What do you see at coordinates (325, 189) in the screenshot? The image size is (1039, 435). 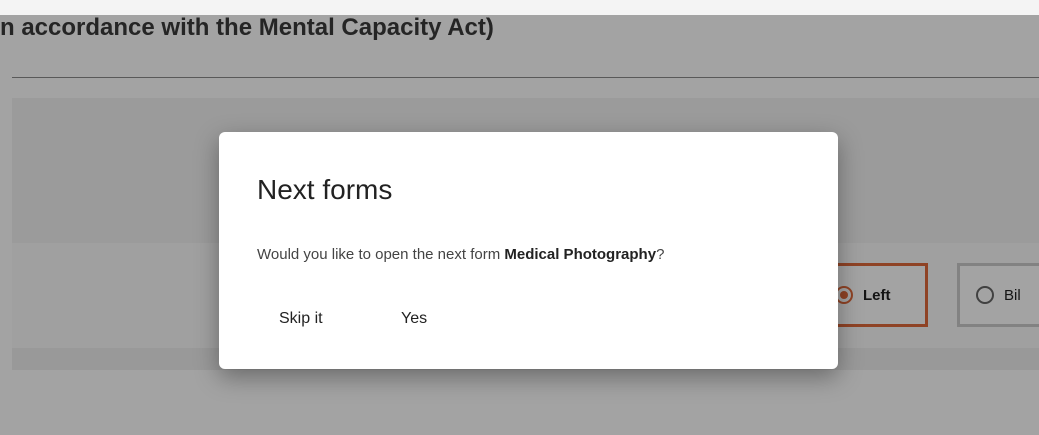 I see `dialog-title: Next forms` at bounding box center [325, 189].